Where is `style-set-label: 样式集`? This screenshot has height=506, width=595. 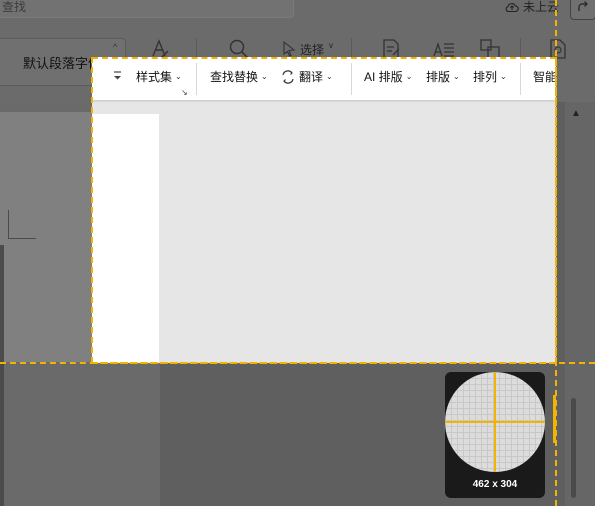 style-set-label: 样式集 is located at coordinates (154, 77).